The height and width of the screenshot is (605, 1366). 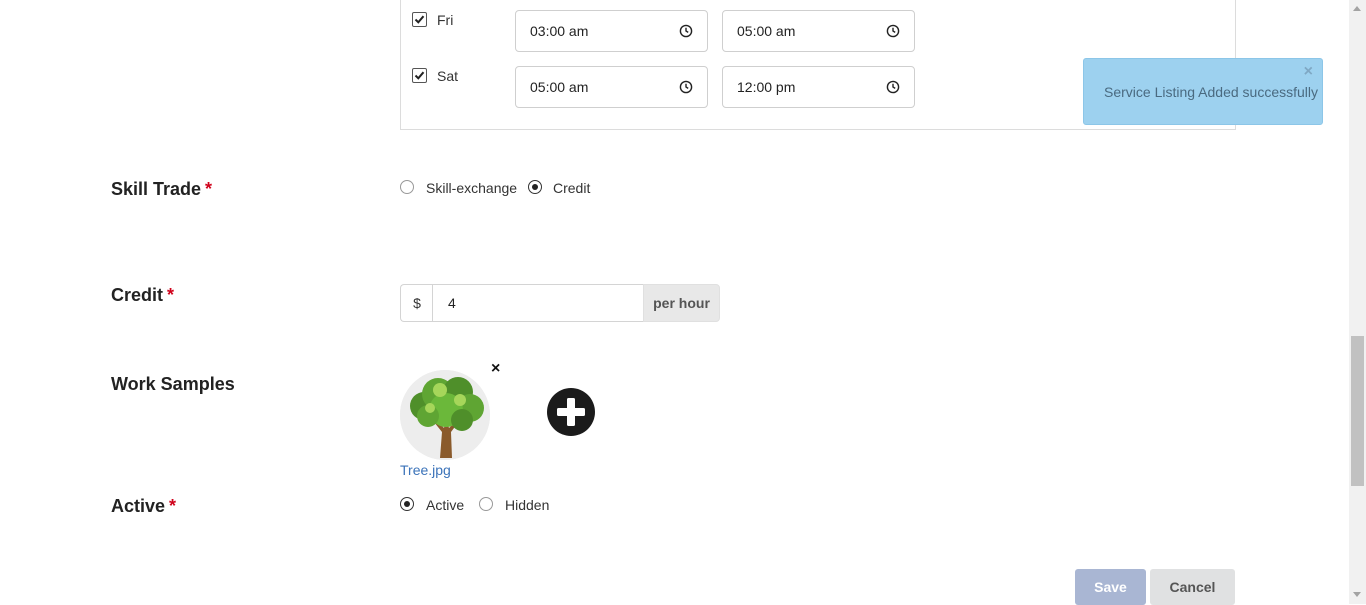 What do you see at coordinates (416, 303) in the screenshot?
I see `currency-addon: $` at bounding box center [416, 303].